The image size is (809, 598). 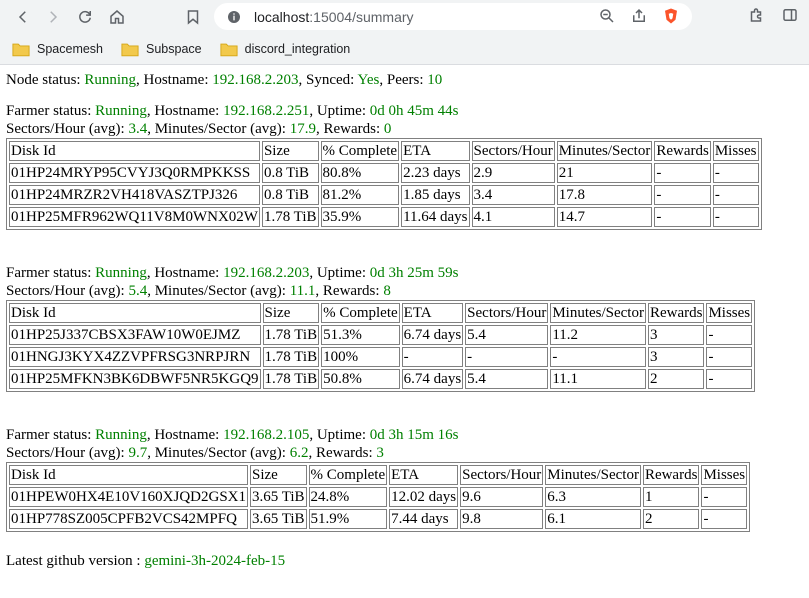 What do you see at coordinates (435, 80) in the screenshot?
I see `node-peers: 10` at bounding box center [435, 80].